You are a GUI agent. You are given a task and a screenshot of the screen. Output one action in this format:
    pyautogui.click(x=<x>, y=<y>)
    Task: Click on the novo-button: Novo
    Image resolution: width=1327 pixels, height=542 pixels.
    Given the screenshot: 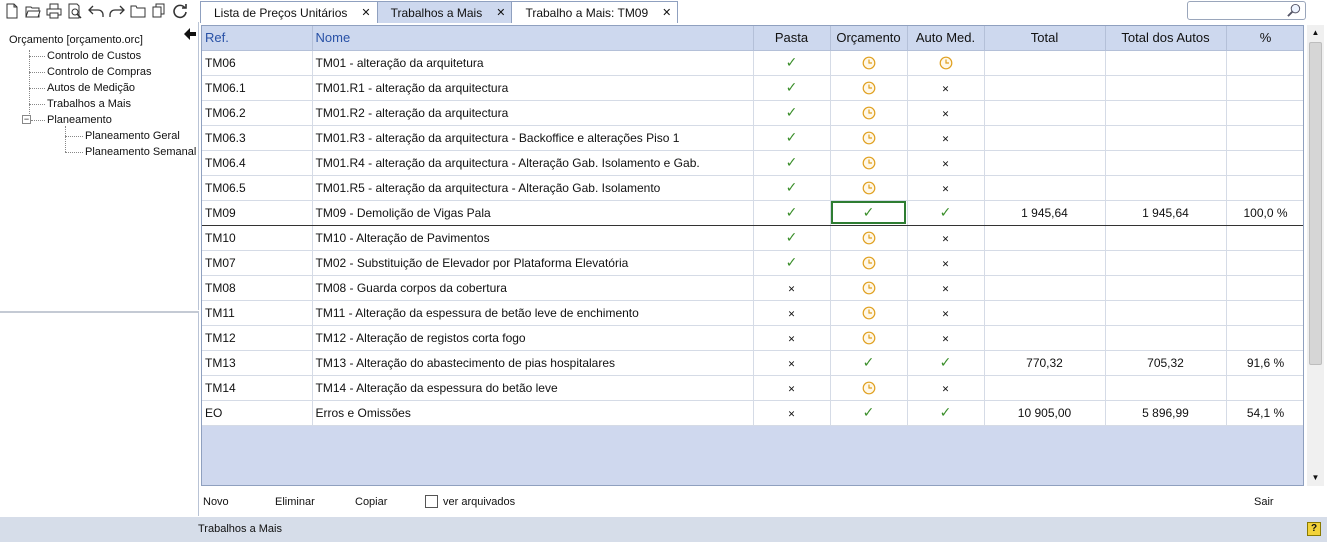 What is the action you would take?
    pyautogui.click(x=216, y=502)
    